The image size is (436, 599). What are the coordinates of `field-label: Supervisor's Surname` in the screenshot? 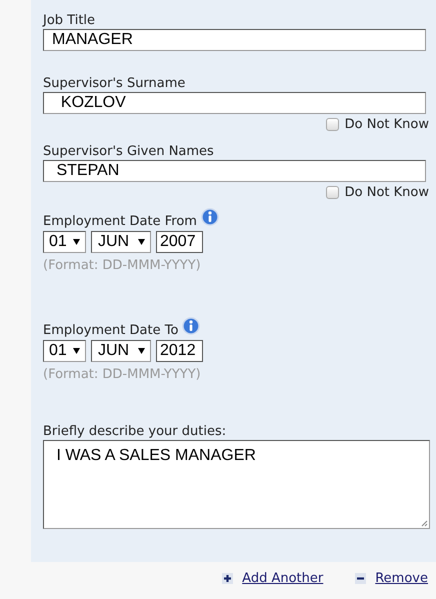 It's located at (114, 84).